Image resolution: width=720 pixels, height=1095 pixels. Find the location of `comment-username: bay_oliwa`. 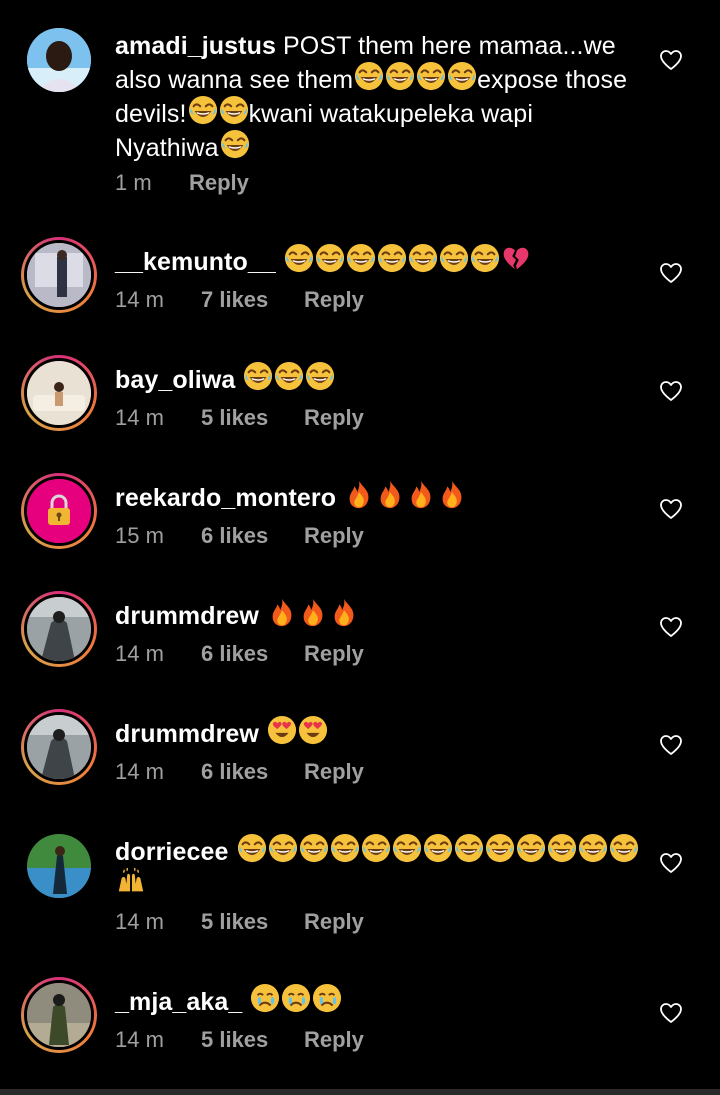

comment-username: bay_oliwa is located at coordinates (175, 380).